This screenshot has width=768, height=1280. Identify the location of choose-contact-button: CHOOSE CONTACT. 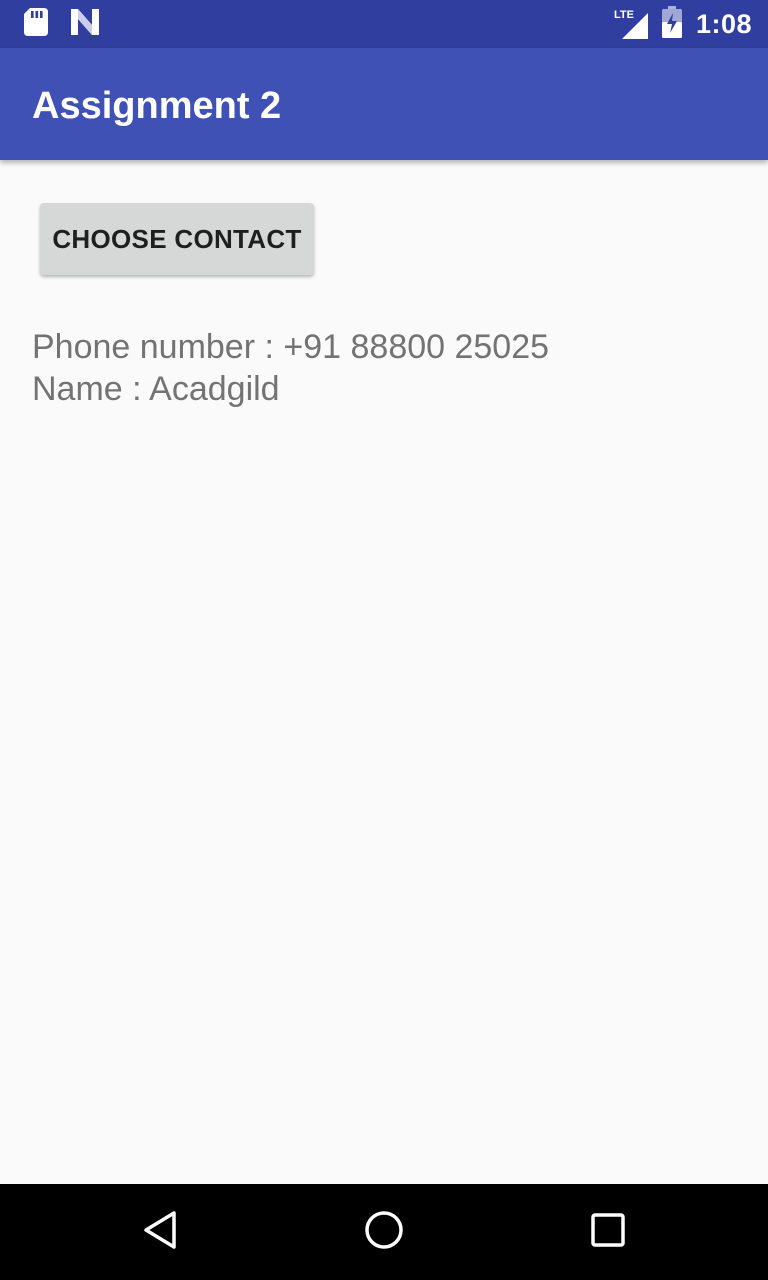
(177, 239).